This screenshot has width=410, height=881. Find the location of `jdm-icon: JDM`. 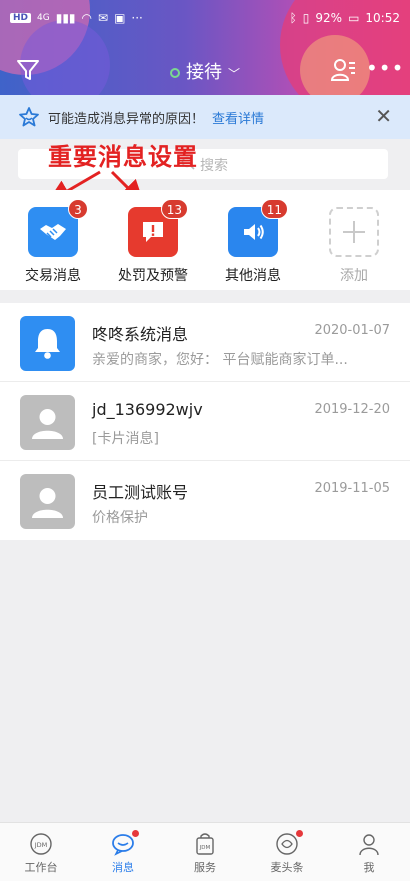

jdm-icon: JDM is located at coordinates (41, 844).